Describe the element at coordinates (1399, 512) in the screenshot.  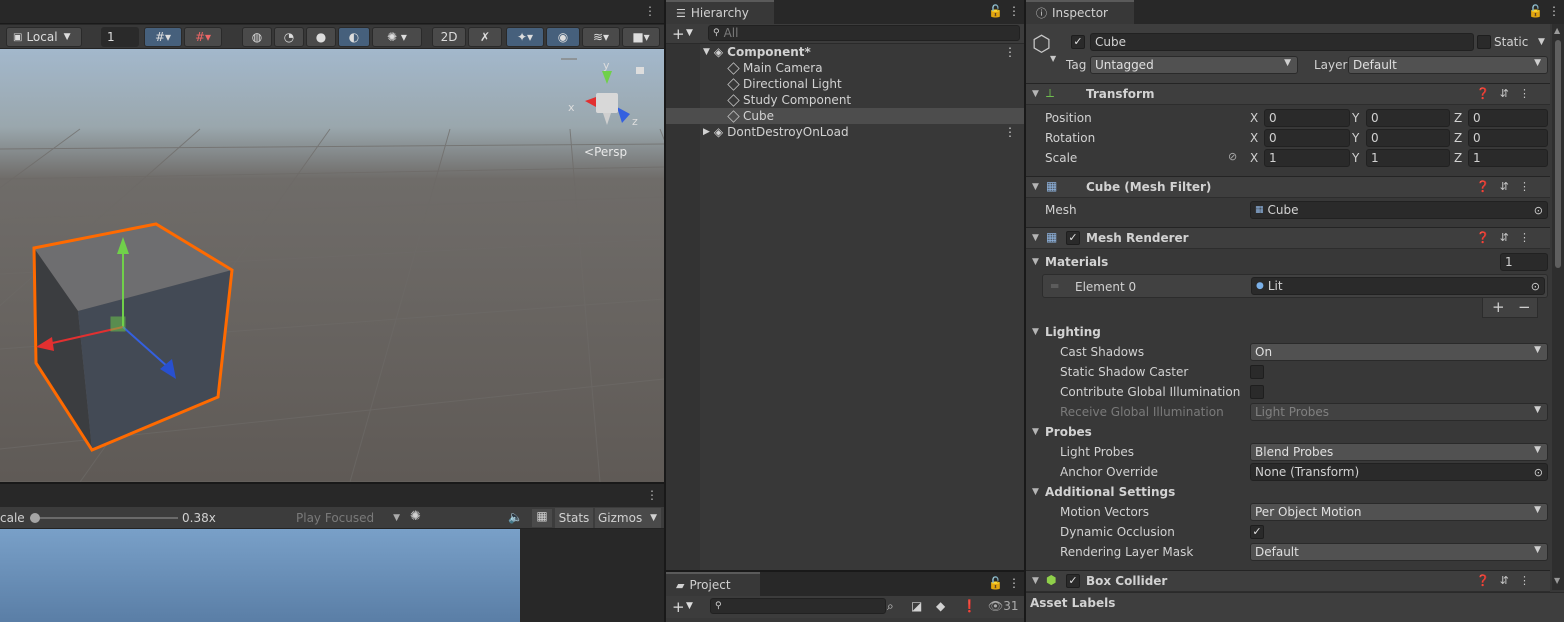
I see `motion-vectors-dropdown: Per Object Motion ▼` at that location.